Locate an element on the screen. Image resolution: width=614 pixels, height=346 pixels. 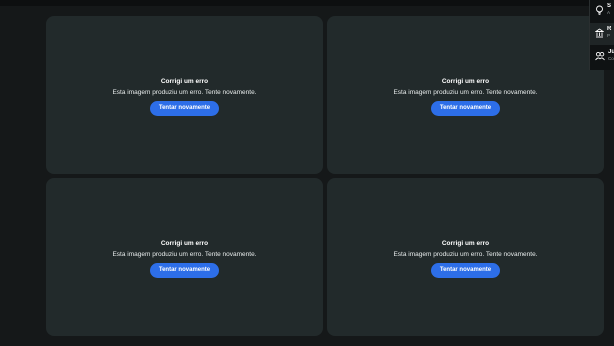
bank-icon is located at coordinates (599, 33).